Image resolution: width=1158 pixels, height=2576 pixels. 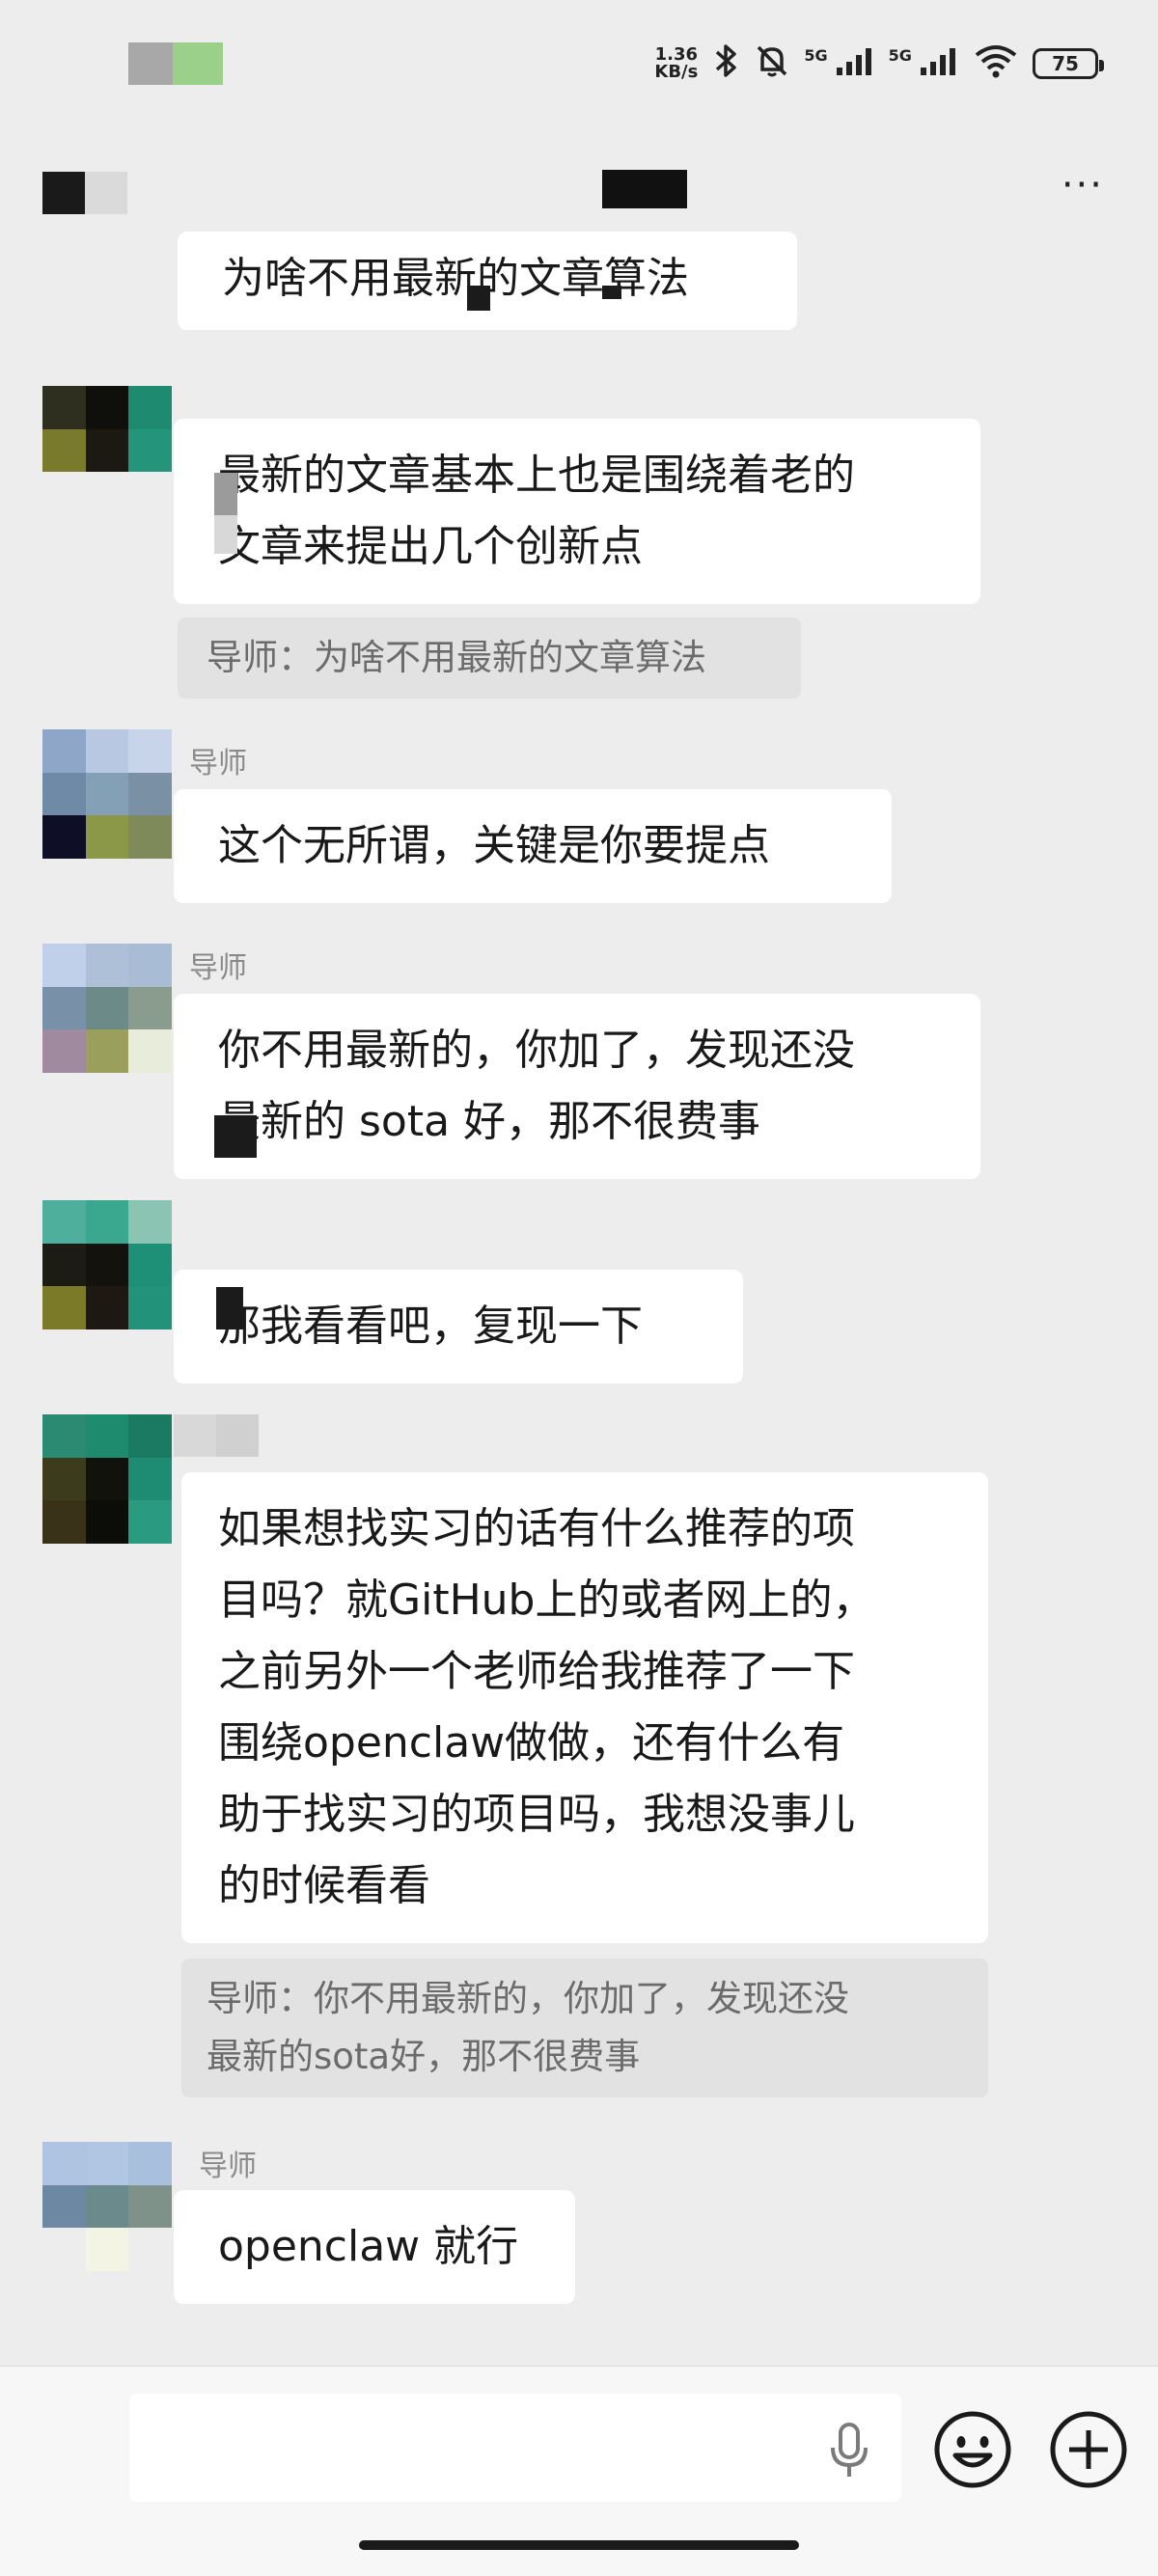 What do you see at coordinates (536, 1529) in the screenshot?
I see `message-text-line: 如果想找实习的话有什么推荐的项` at bounding box center [536, 1529].